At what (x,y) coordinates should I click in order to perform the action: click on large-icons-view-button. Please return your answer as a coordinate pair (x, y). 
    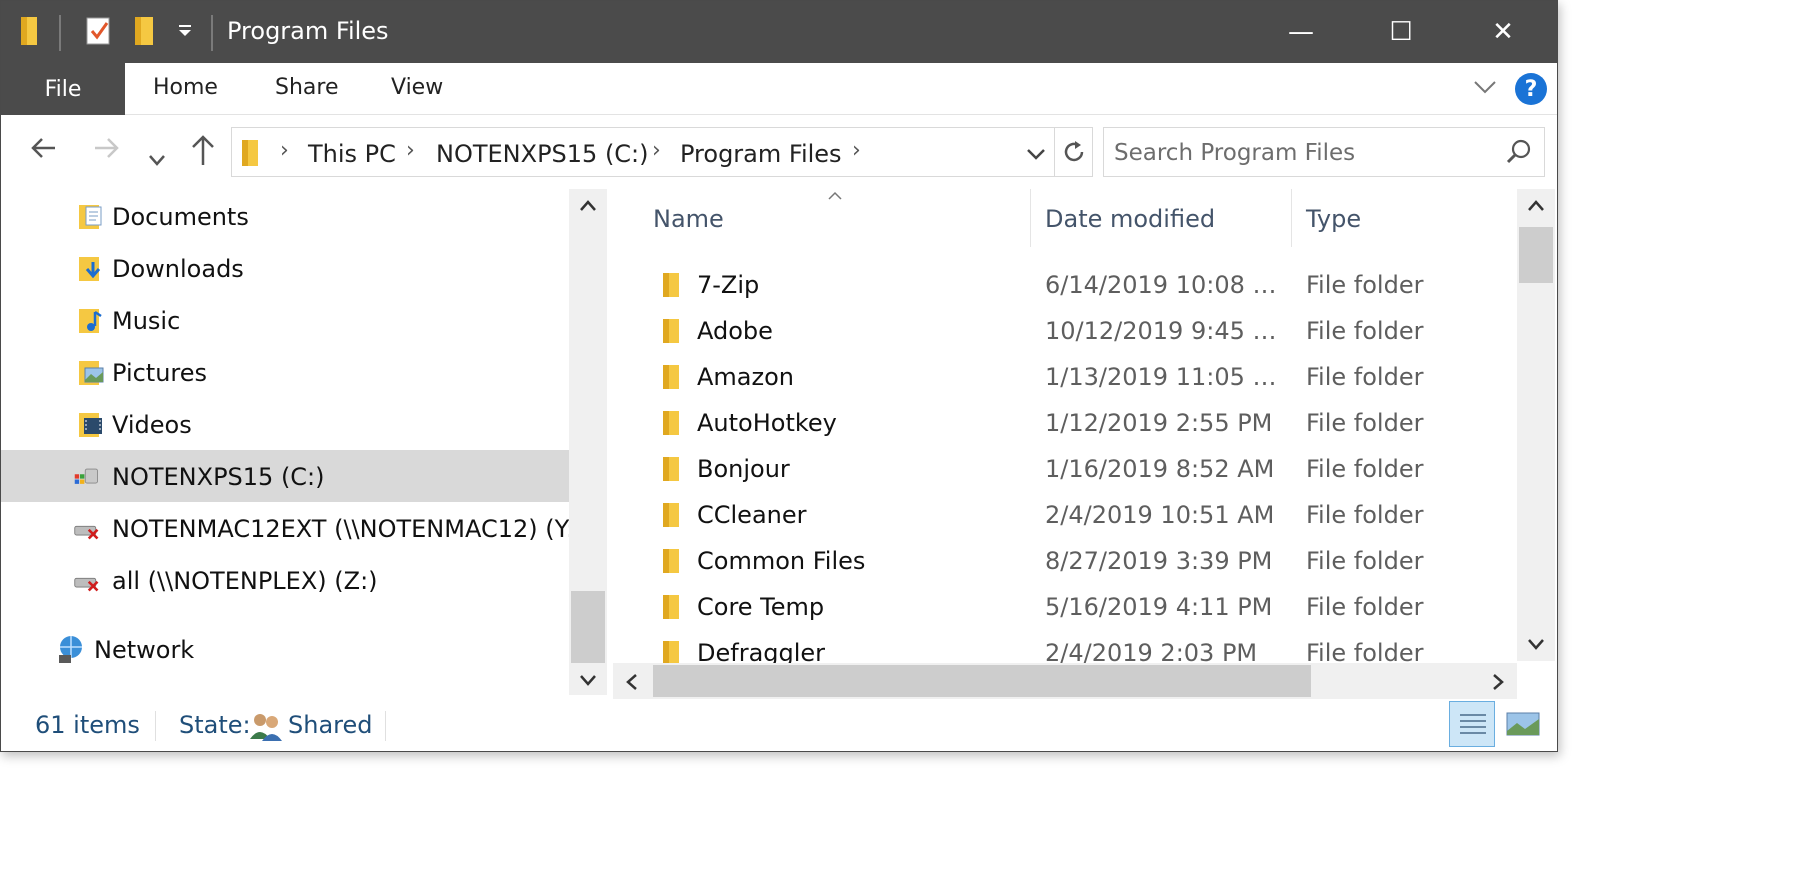
    Looking at the image, I should click on (1524, 724).